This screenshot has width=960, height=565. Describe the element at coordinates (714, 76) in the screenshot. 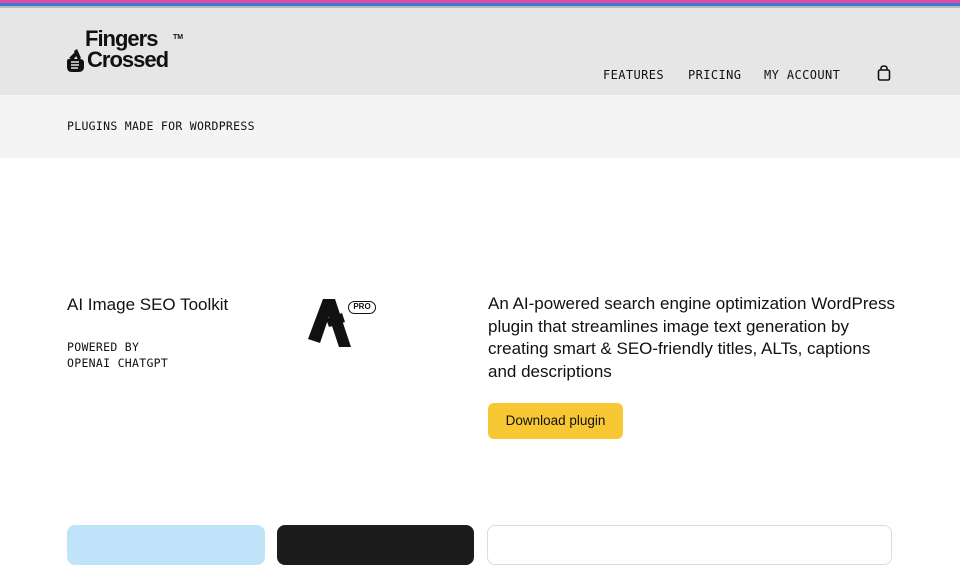

I see `nav-link-pricing: PRICING` at that location.